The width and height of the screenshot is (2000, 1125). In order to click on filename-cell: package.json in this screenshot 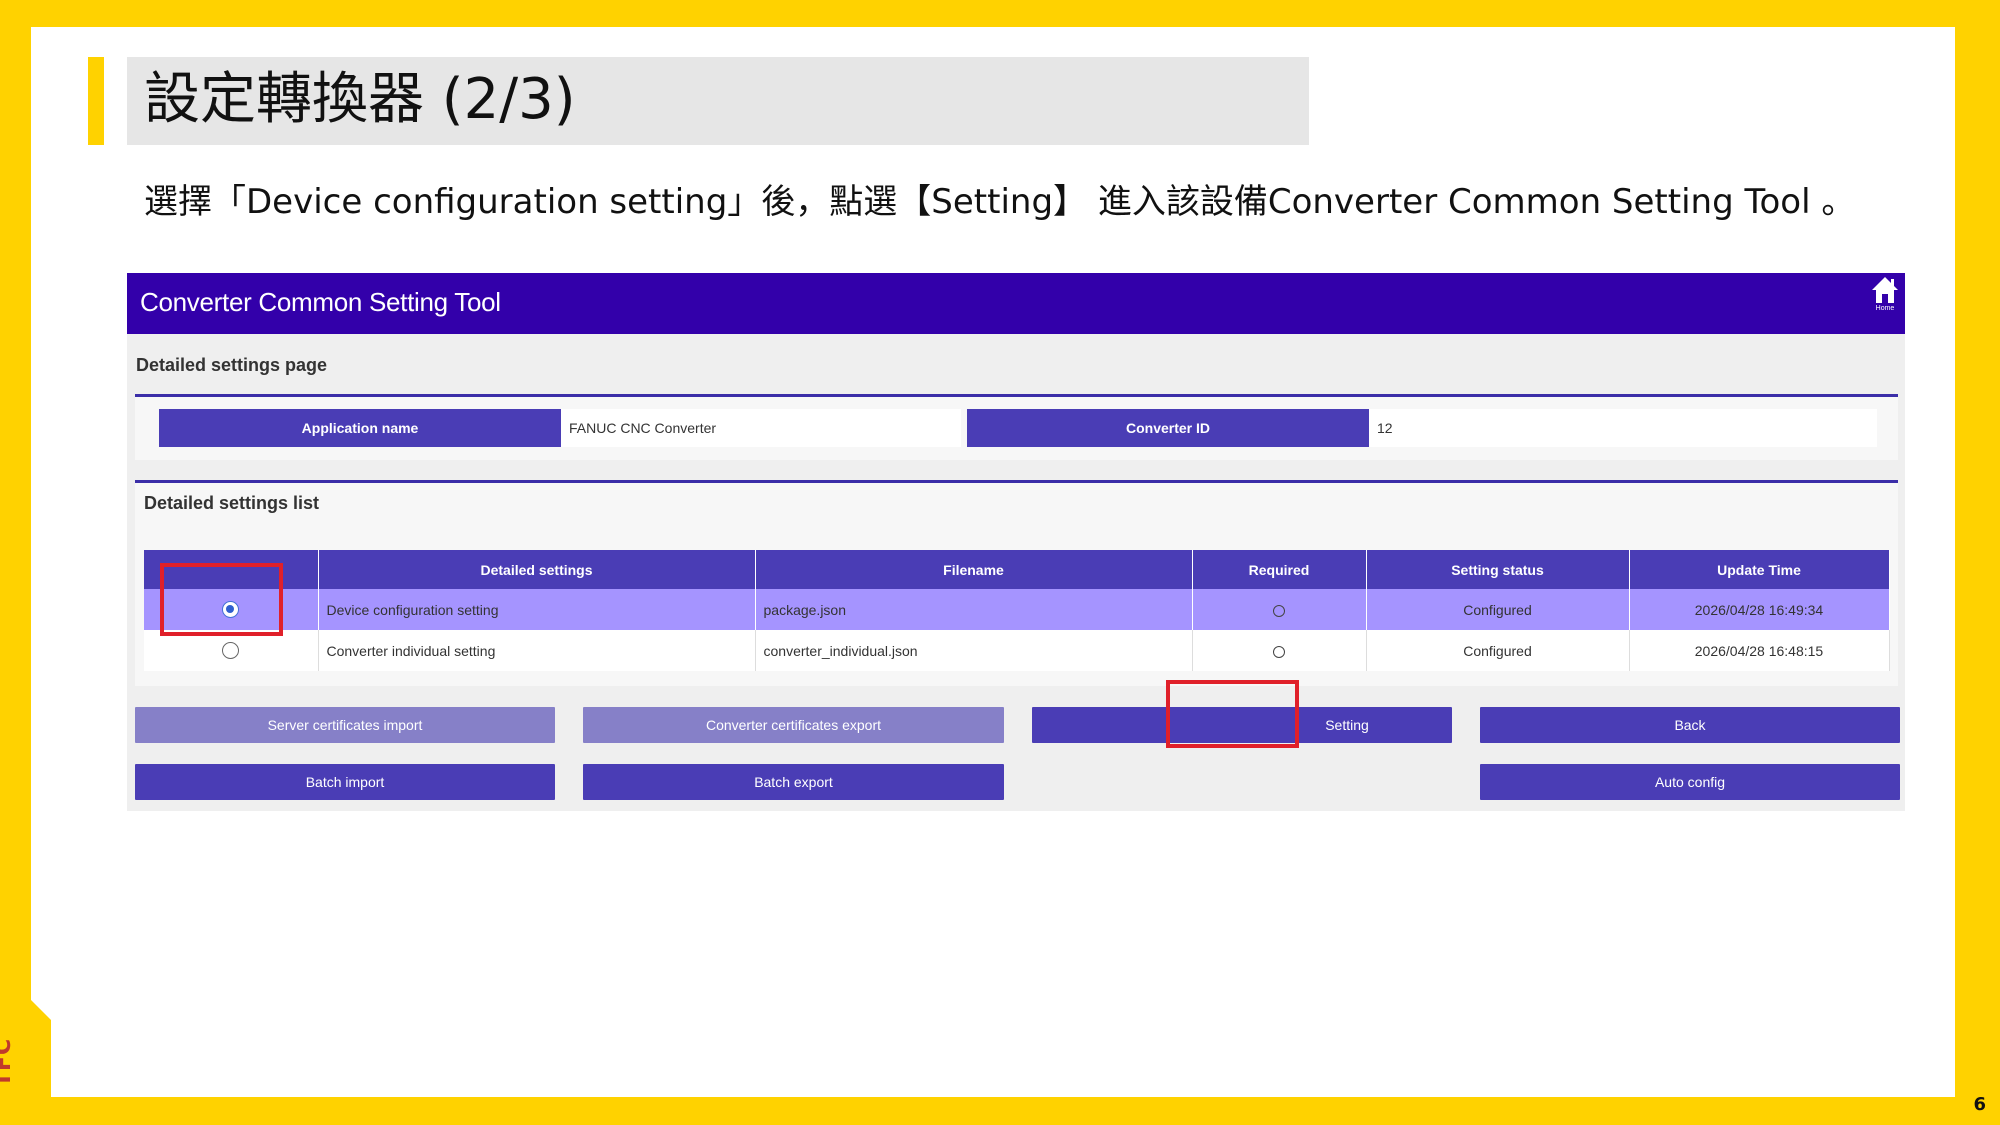, I will do `click(974, 609)`.